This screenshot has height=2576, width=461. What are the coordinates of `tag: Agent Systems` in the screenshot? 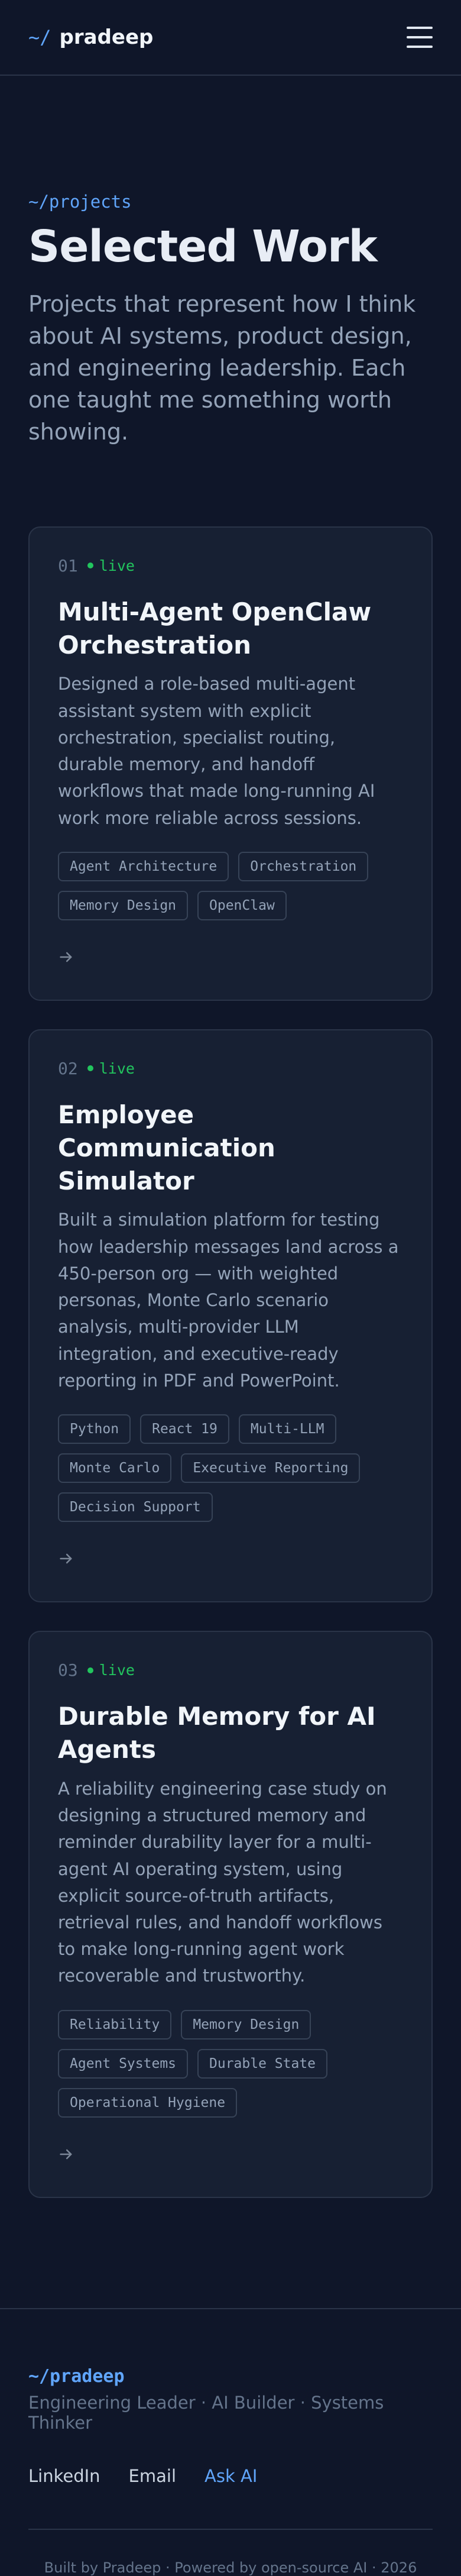 It's located at (123, 2063).